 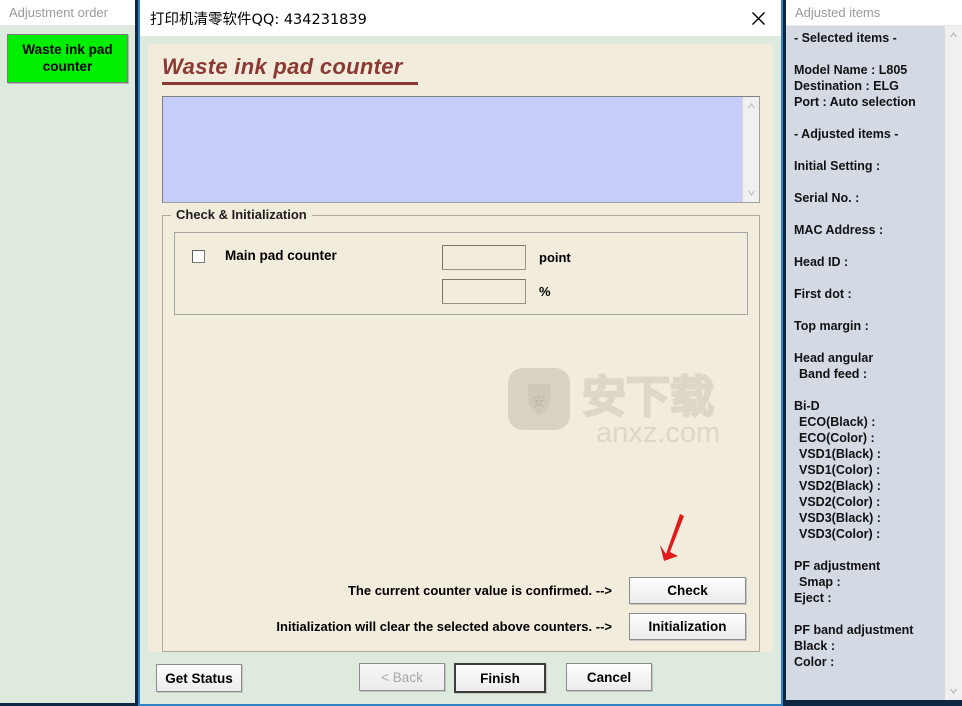 What do you see at coordinates (814, 662) in the screenshot?
I see `adjusted-item-row: Color :` at bounding box center [814, 662].